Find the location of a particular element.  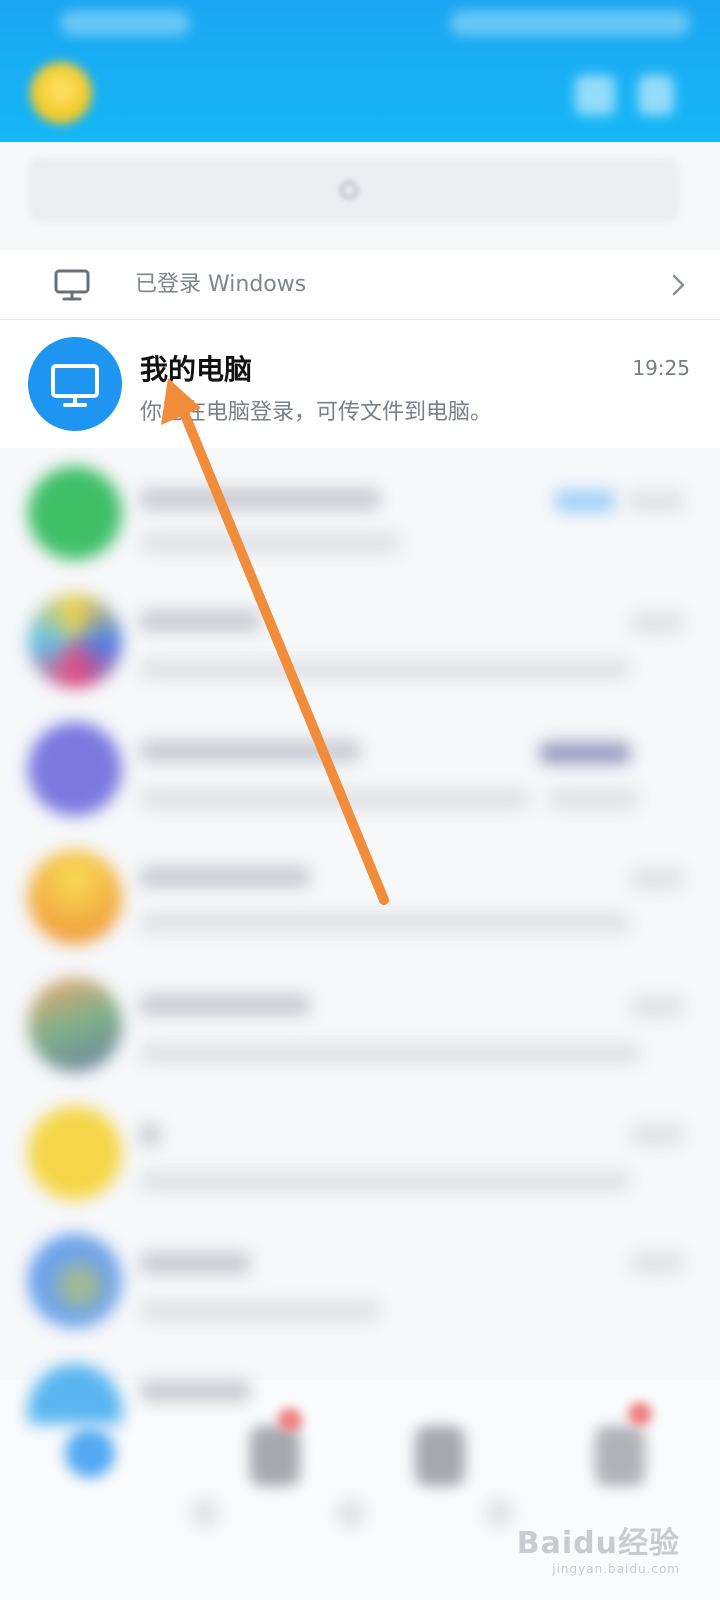

watermark-url: jingyan.baidu.com is located at coordinates (616, 1569).